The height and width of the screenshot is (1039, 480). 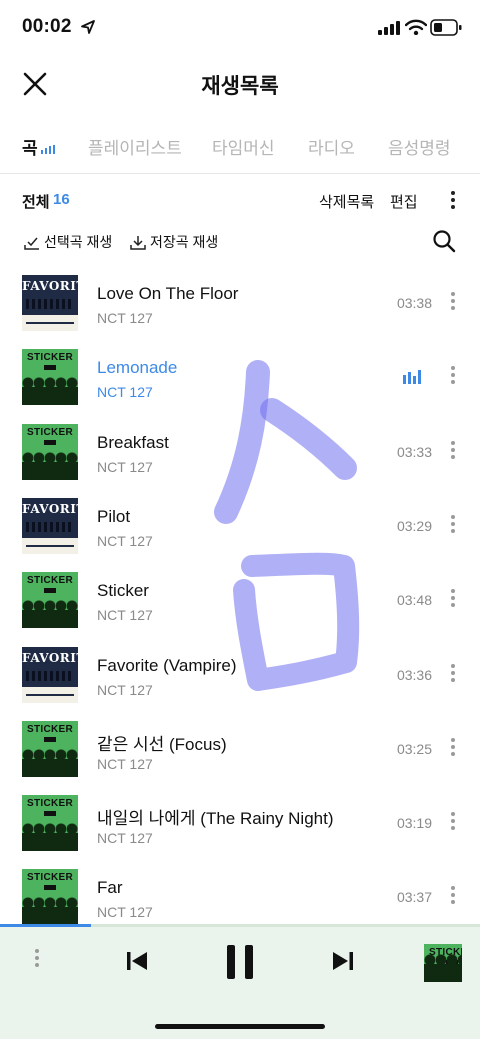 What do you see at coordinates (331, 146) in the screenshot?
I see `tab-radio: 라디오` at bounding box center [331, 146].